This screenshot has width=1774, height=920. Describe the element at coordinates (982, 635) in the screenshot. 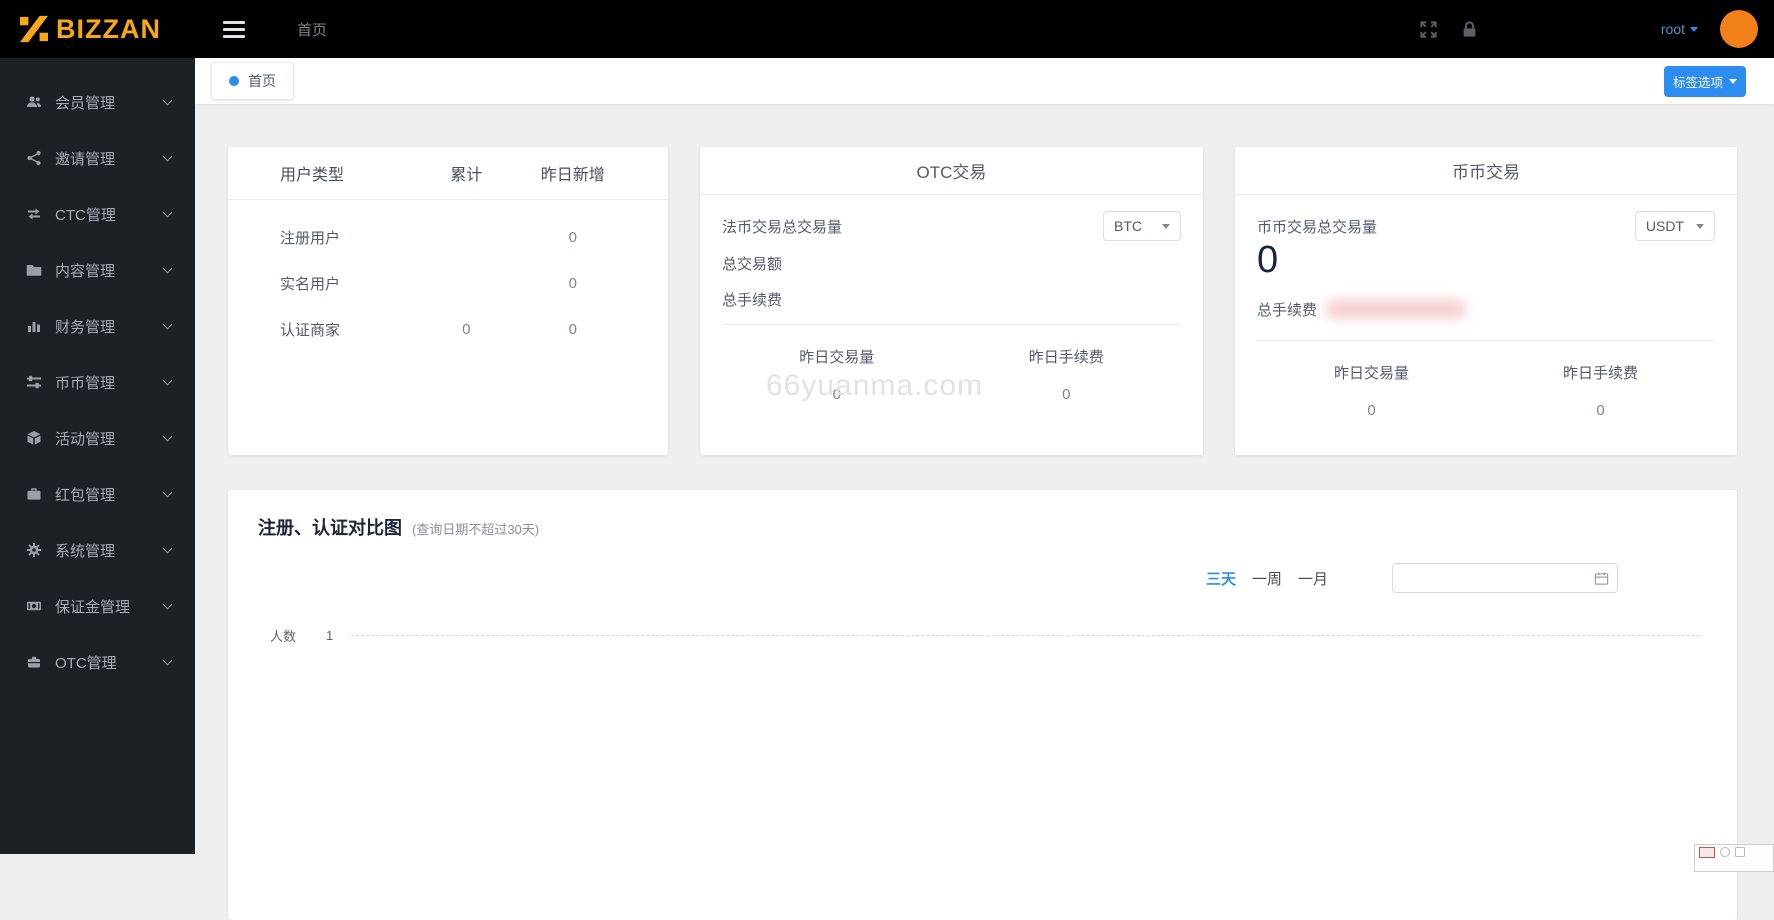

I see `chart-axis: 人数 1` at that location.